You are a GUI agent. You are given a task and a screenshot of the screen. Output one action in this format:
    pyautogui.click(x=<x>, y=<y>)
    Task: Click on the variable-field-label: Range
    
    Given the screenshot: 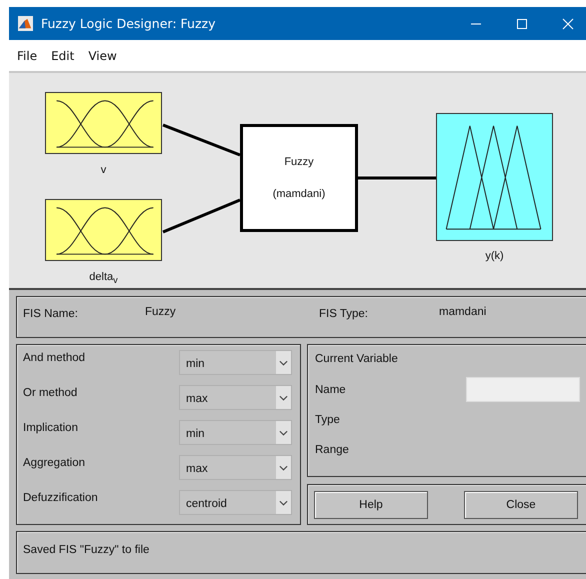 What is the action you would take?
    pyautogui.click(x=332, y=450)
    